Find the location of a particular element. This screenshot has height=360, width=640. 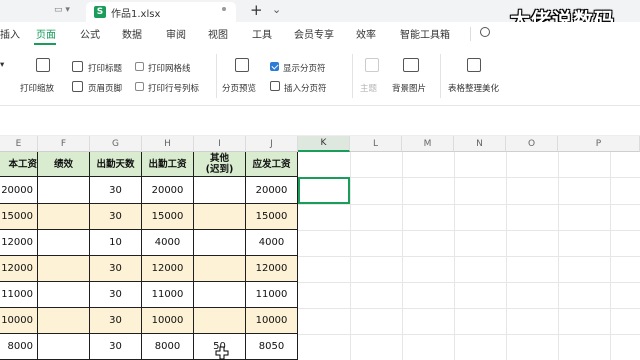

insert-pagebreak-button: 插入分页符 is located at coordinates (305, 88).